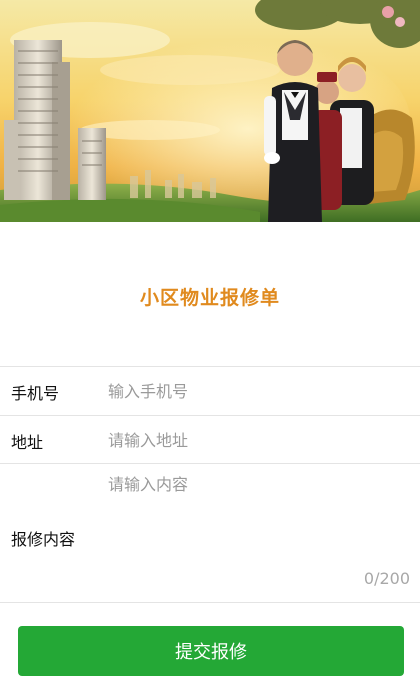 This screenshot has height=680, width=420. What do you see at coordinates (27, 442) in the screenshot?
I see `address-label: 地址` at bounding box center [27, 442].